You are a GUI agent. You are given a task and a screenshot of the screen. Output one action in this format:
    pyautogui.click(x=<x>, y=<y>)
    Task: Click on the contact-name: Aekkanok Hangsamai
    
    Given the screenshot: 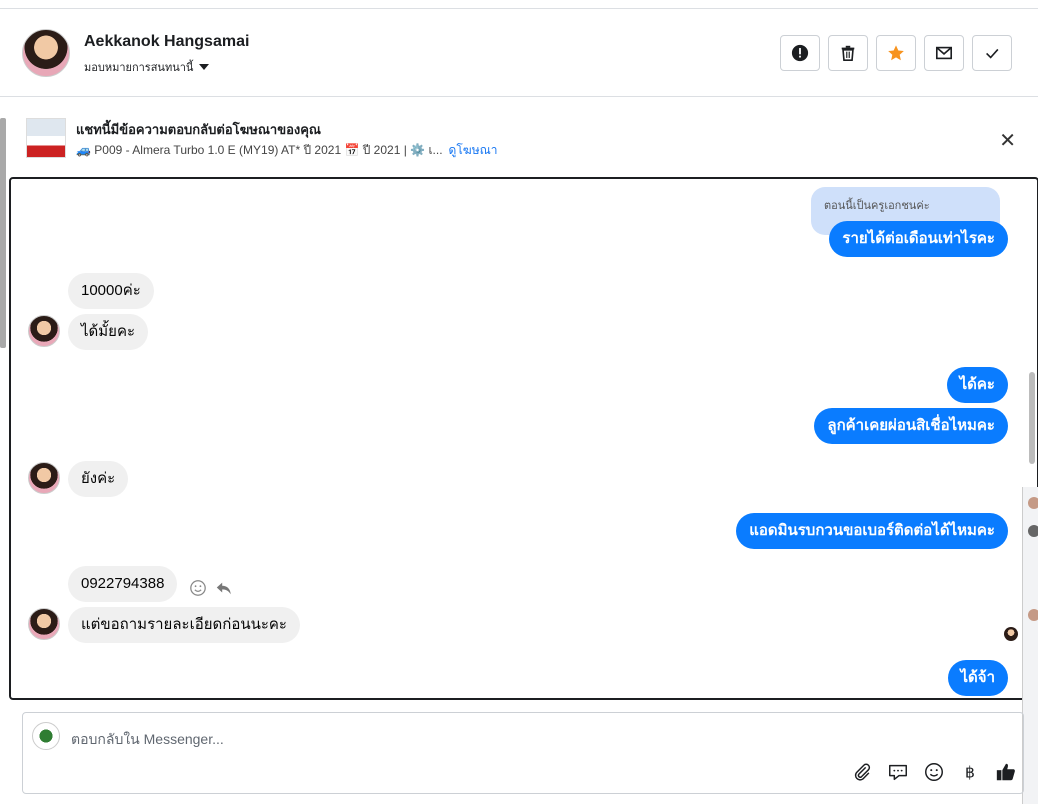 What is the action you would take?
    pyautogui.click(x=166, y=42)
    